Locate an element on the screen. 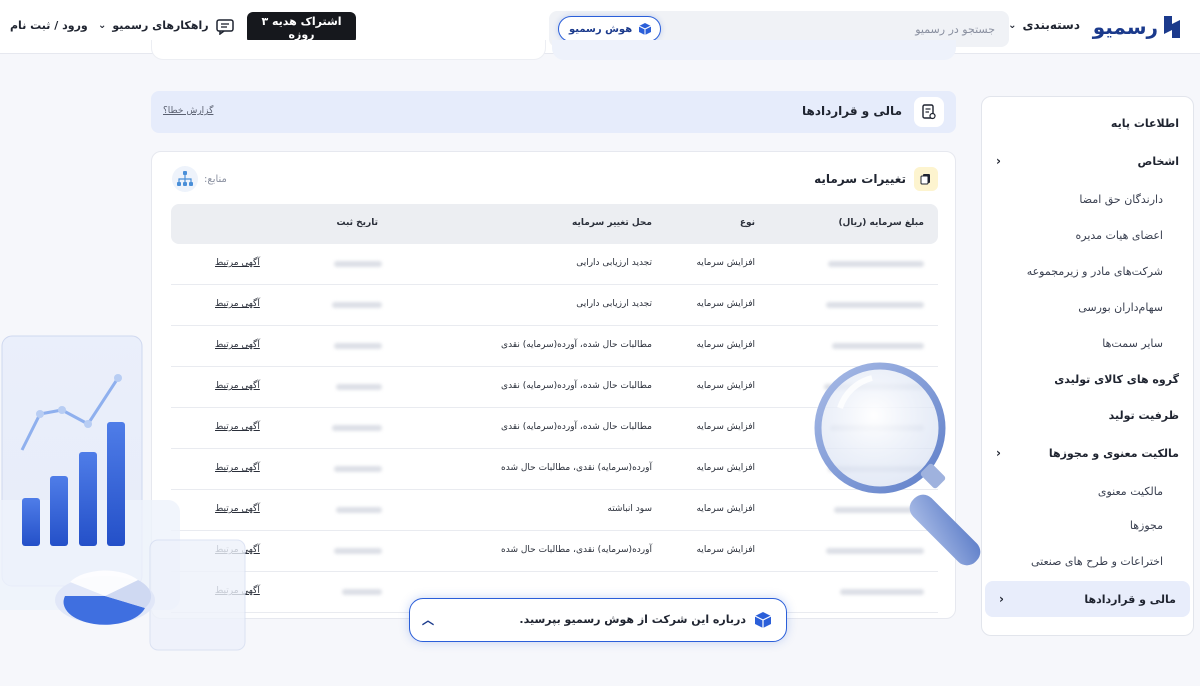 This screenshot has height=686, width=1200. analytics-illustration is located at coordinates (123, 493).